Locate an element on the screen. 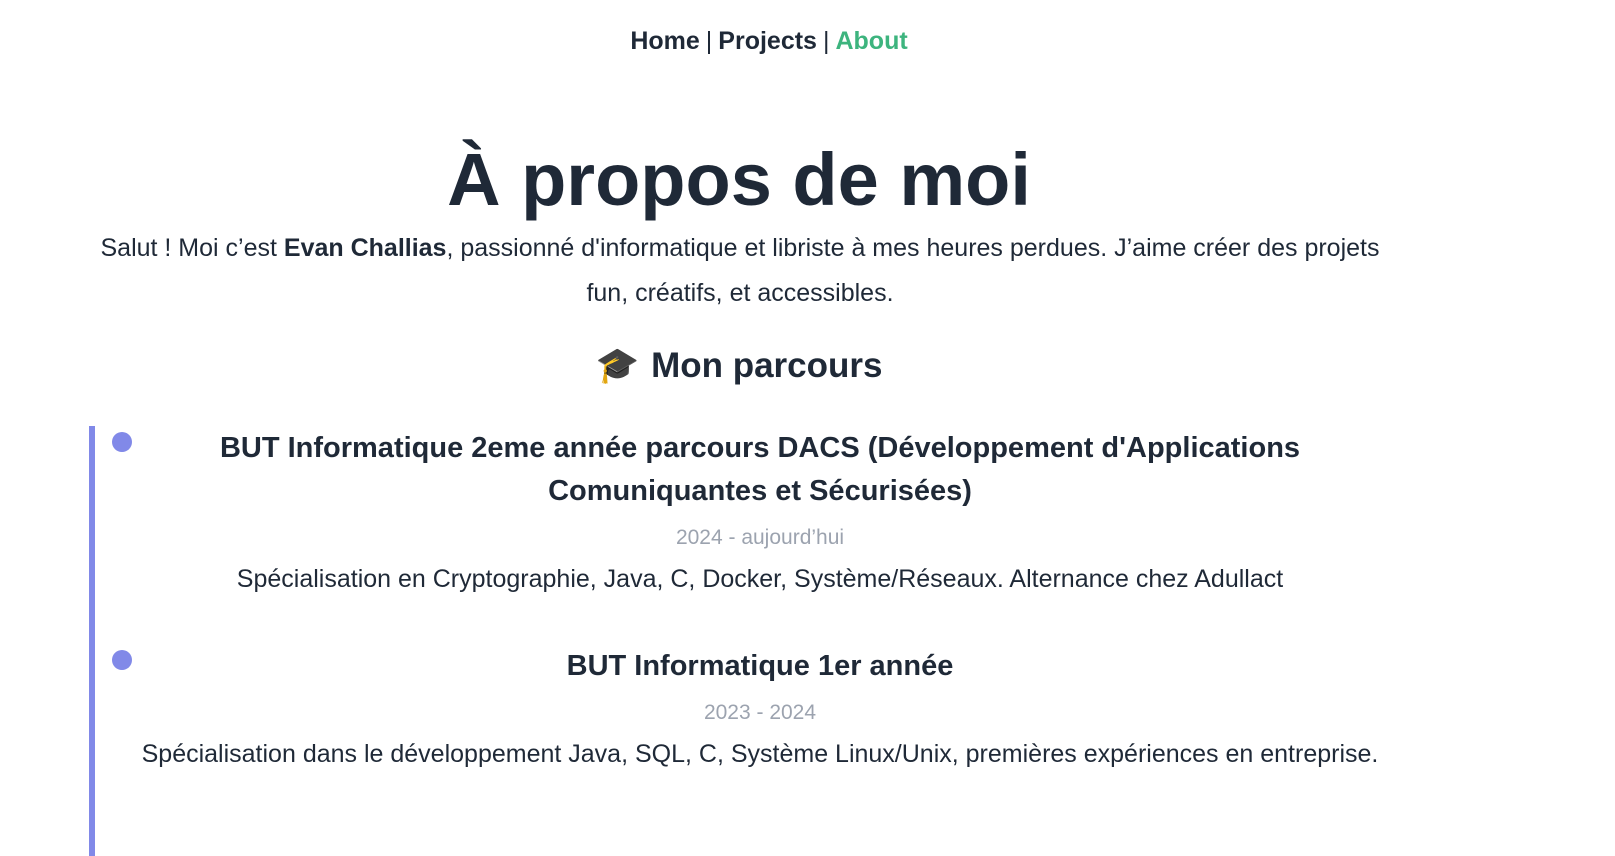  intro-text-start: Salut ! Moi c’est is located at coordinates (192, 248).